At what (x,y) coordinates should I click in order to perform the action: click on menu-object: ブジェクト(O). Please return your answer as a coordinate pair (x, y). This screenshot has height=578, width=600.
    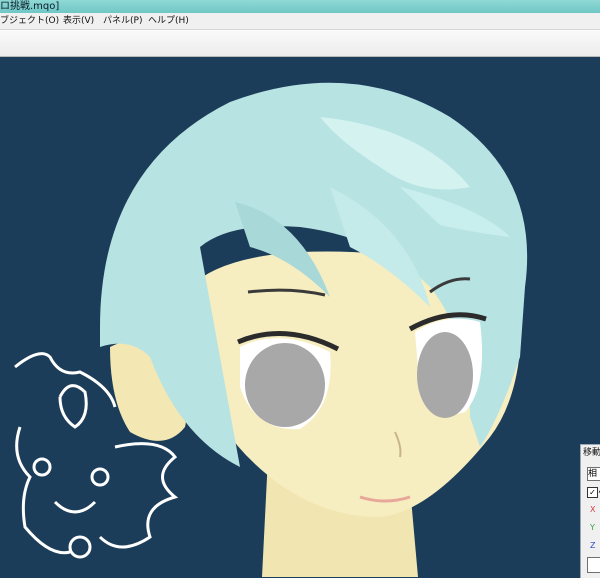
    Looking at the image, I should click on (29, 21).